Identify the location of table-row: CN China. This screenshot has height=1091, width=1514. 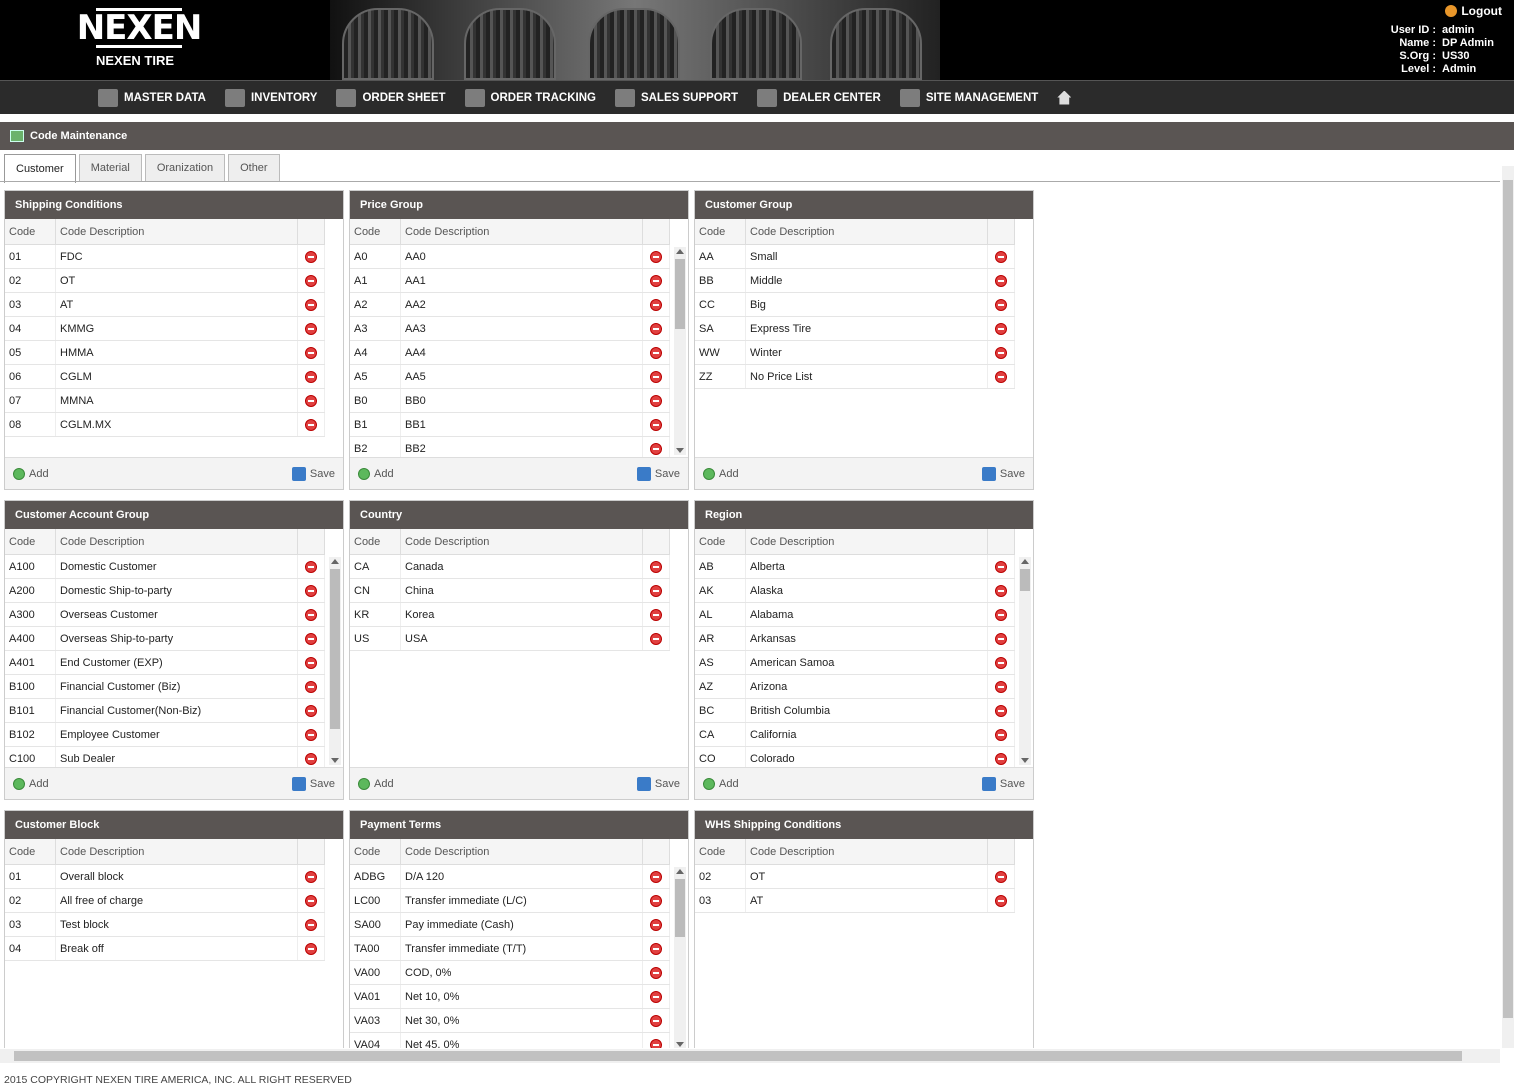
(510, 591).